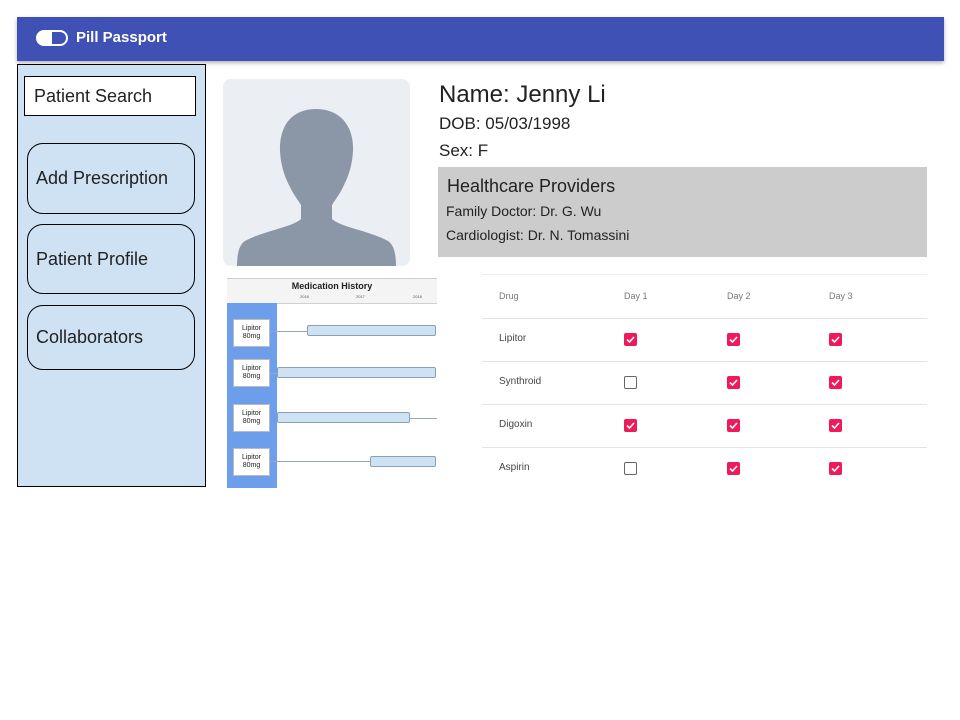 The height and width of the screenshot is (720, 960). I want to click on cardiologist: Cardiologist: Dr. N. Tomassini, so click(538, 235).